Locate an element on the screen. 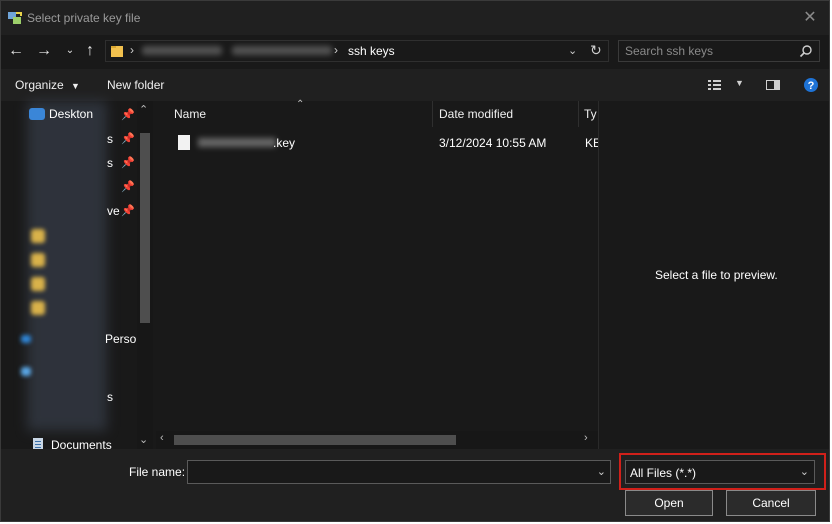  navigation-bar: ← → ⌄ ↑ › › ssh keys ⌄ ↻ Search ssh keys is located at coordinates (415, 51).